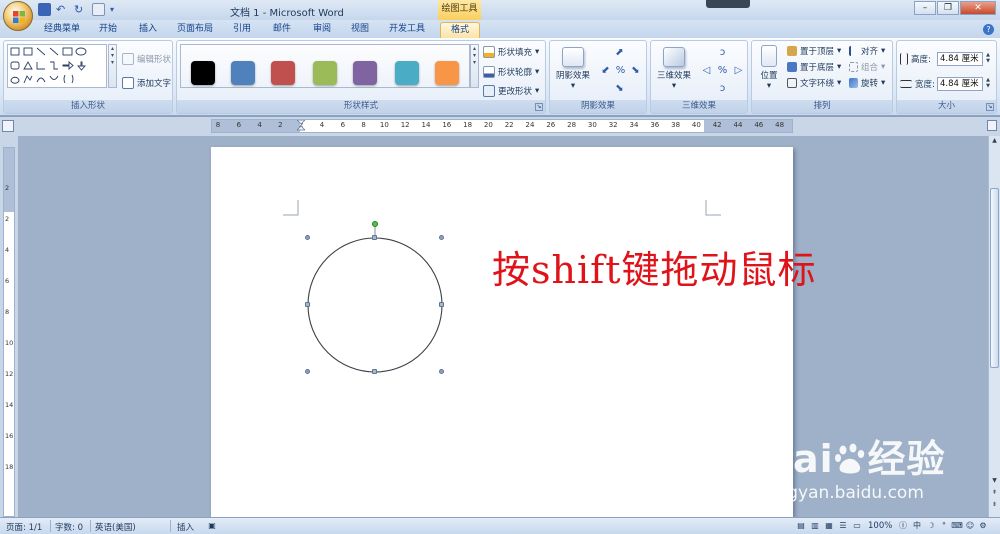  Describe the element at coordinates (441, 371) in the screenshot. I see `resize-handle-bottom-right` at that location.